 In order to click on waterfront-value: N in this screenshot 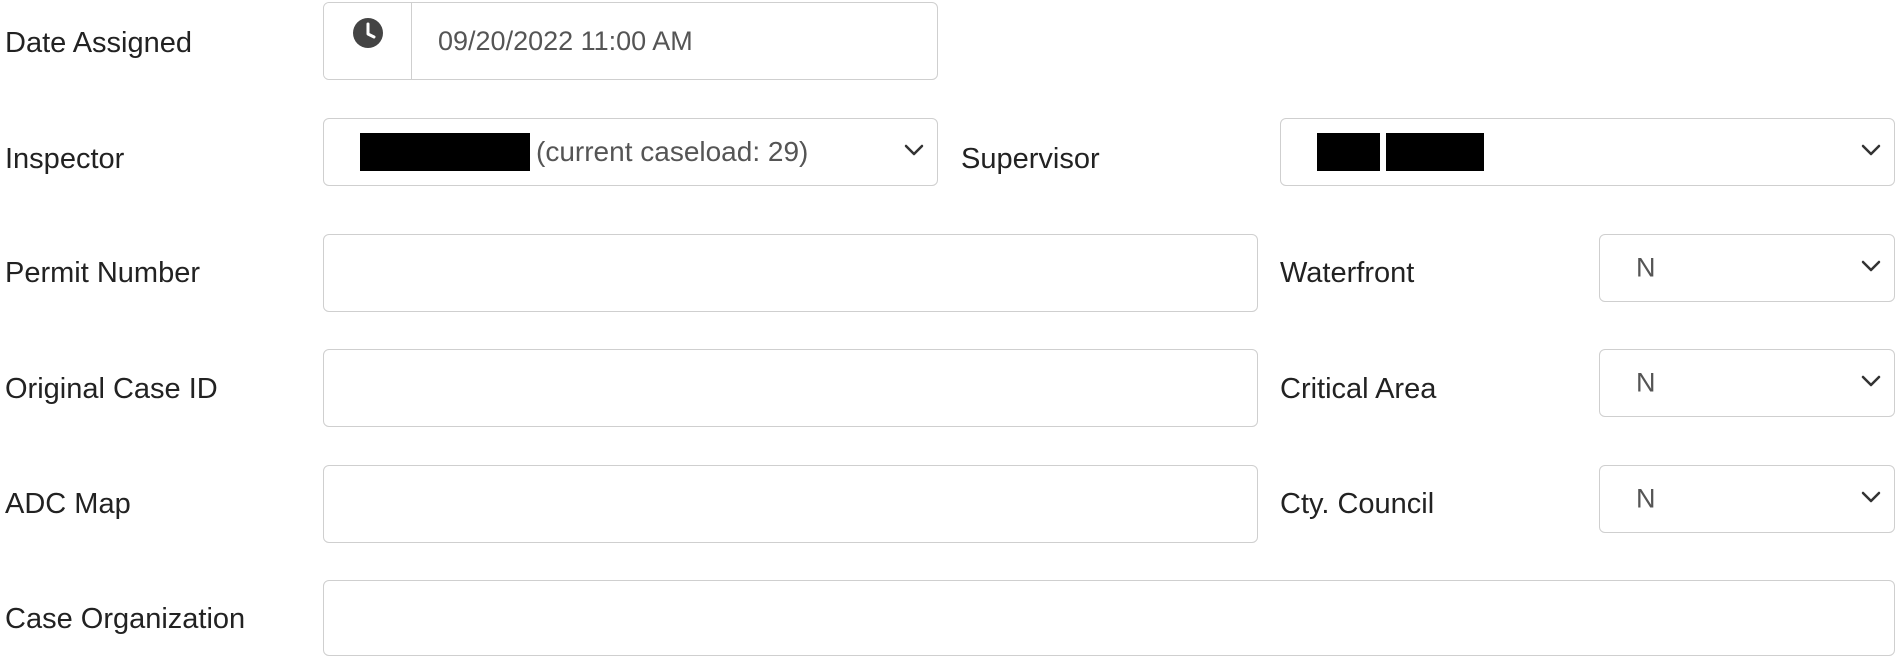, I will do `click(1646, 267)`.